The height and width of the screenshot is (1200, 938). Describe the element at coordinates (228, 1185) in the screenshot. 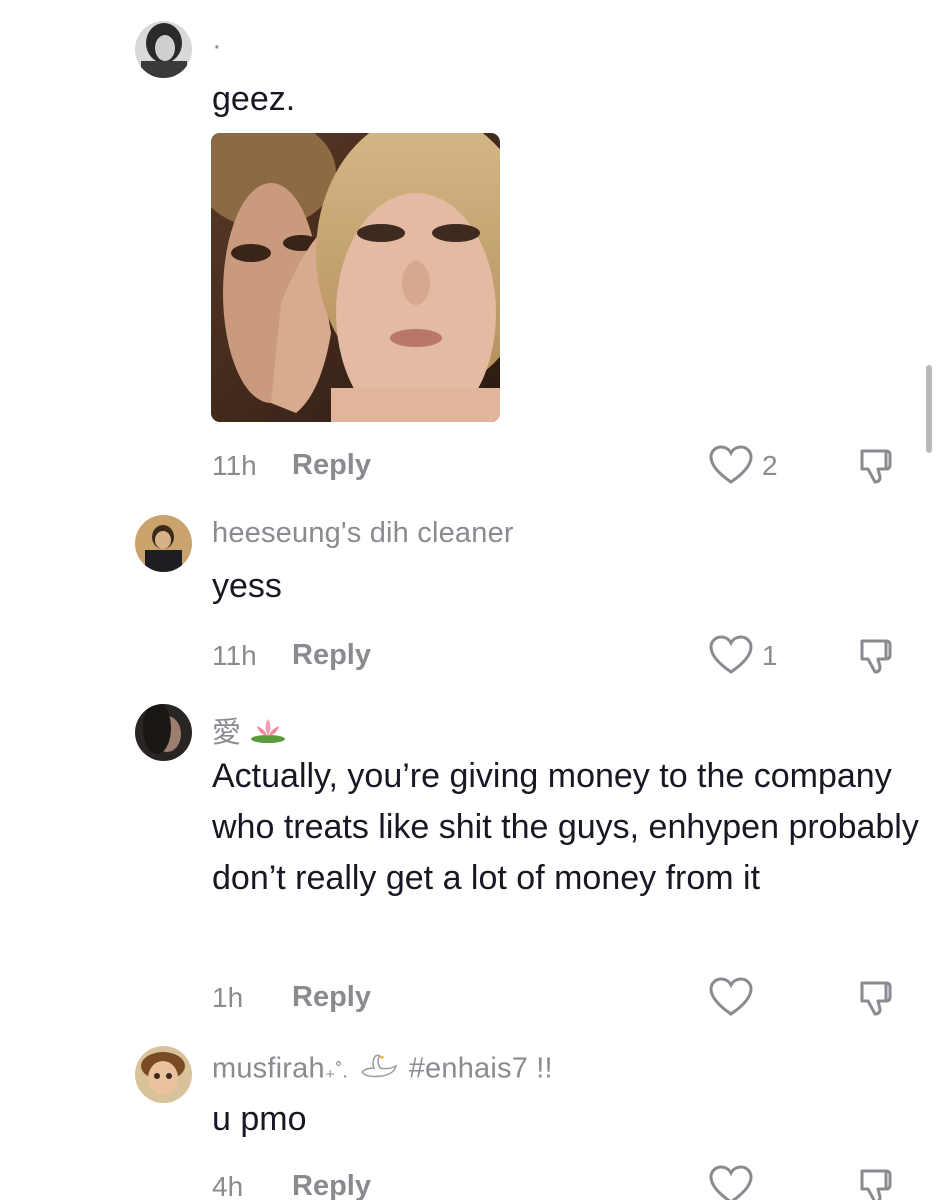

I see `comment-time: 4h` at that location.